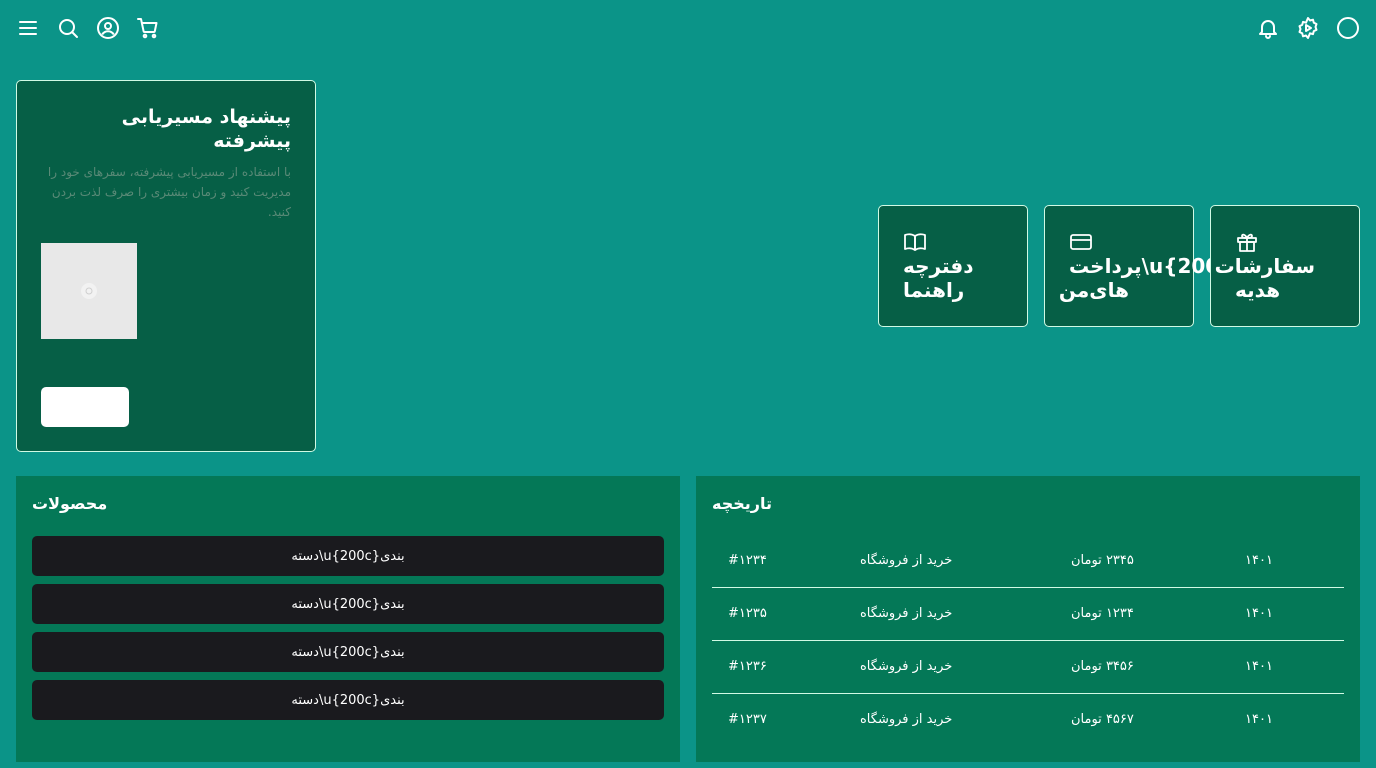 The width and height of the screenshot is (1376, 768). What do you see at coordinates (1348, 28) in the screenshot?
I see `circle-icon` at bounding box center [1348, 28].